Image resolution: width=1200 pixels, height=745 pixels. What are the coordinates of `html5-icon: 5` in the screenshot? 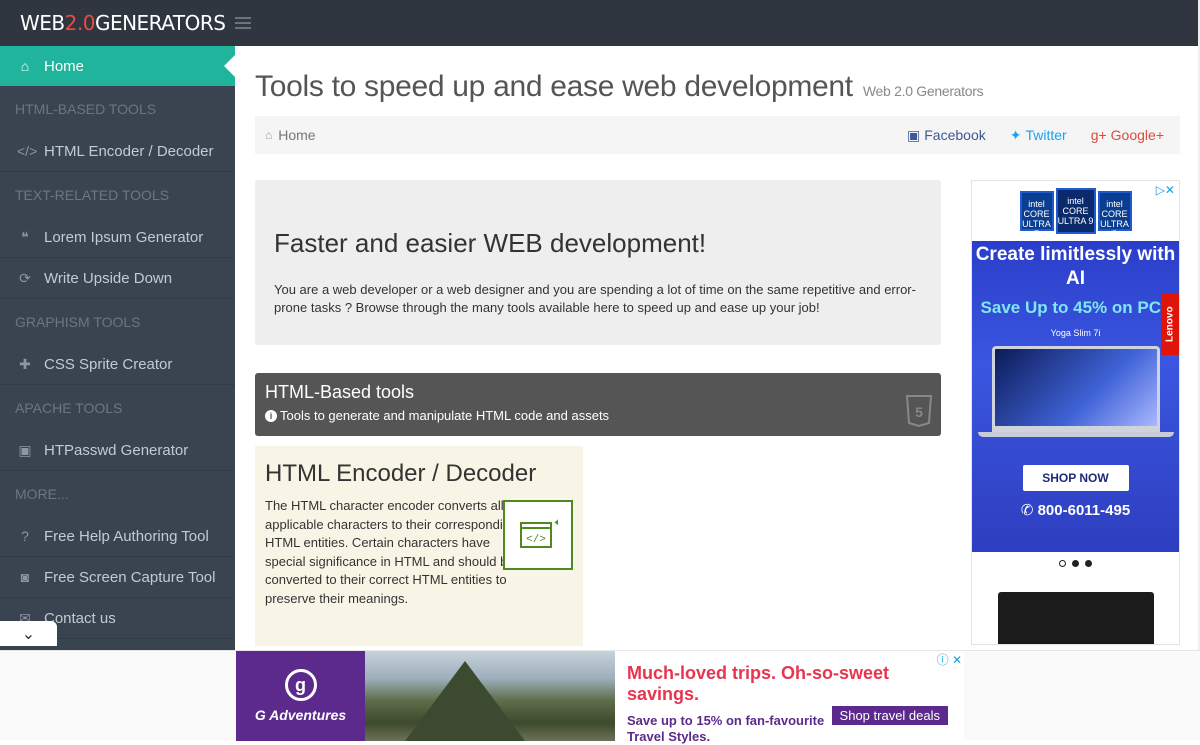 It's located at (919, 411).